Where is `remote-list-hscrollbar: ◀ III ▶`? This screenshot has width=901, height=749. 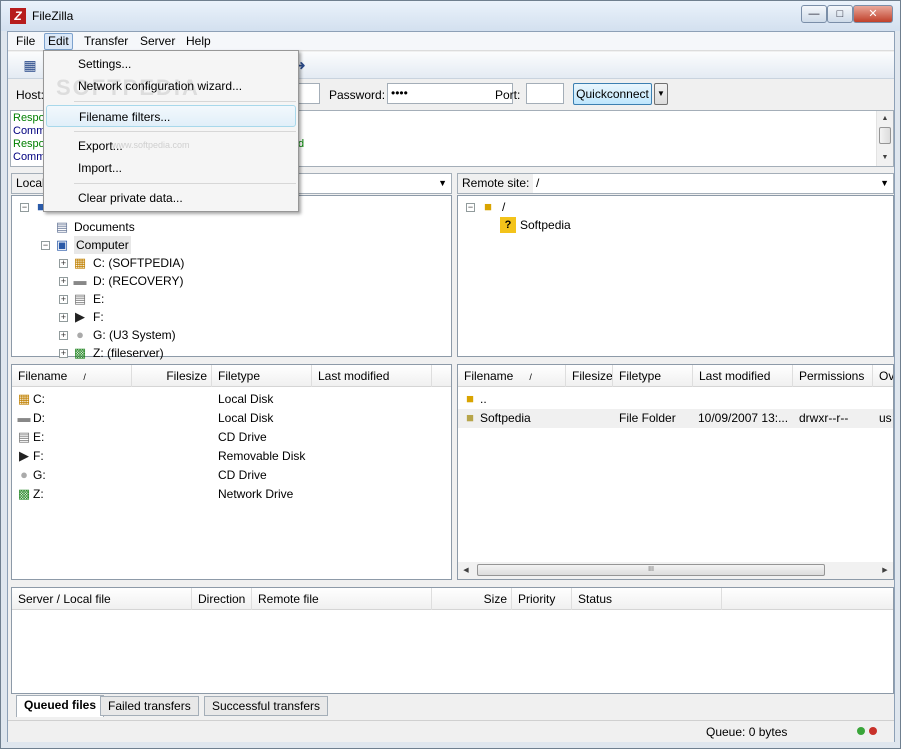
remote-list-hscrollbar: ◀ III ▶ is located at coordinates (675, 570).